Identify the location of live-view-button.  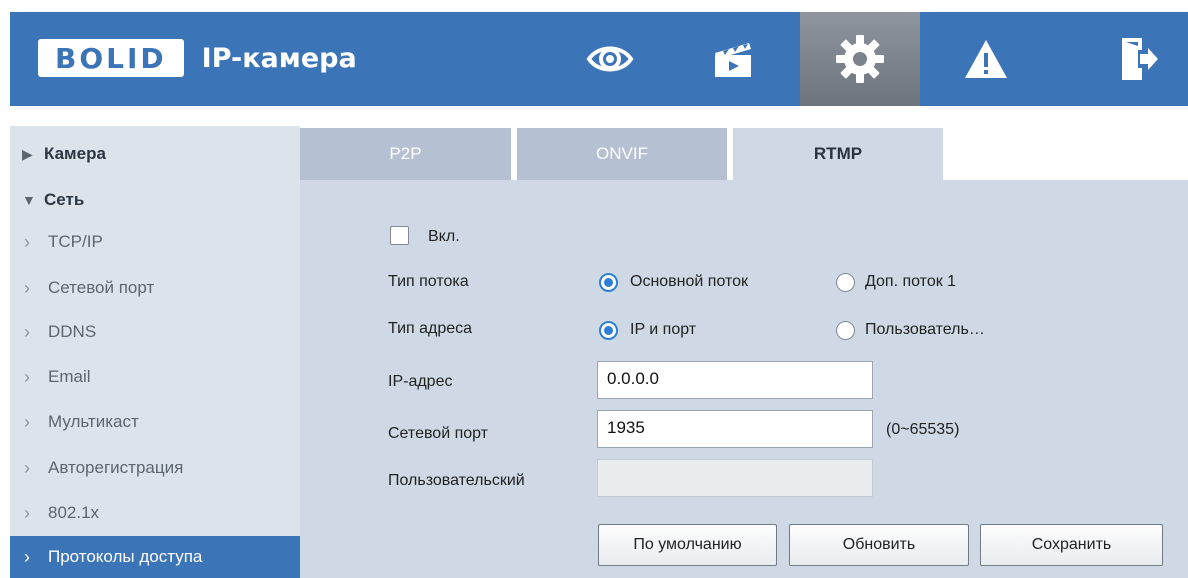
(610, 59).